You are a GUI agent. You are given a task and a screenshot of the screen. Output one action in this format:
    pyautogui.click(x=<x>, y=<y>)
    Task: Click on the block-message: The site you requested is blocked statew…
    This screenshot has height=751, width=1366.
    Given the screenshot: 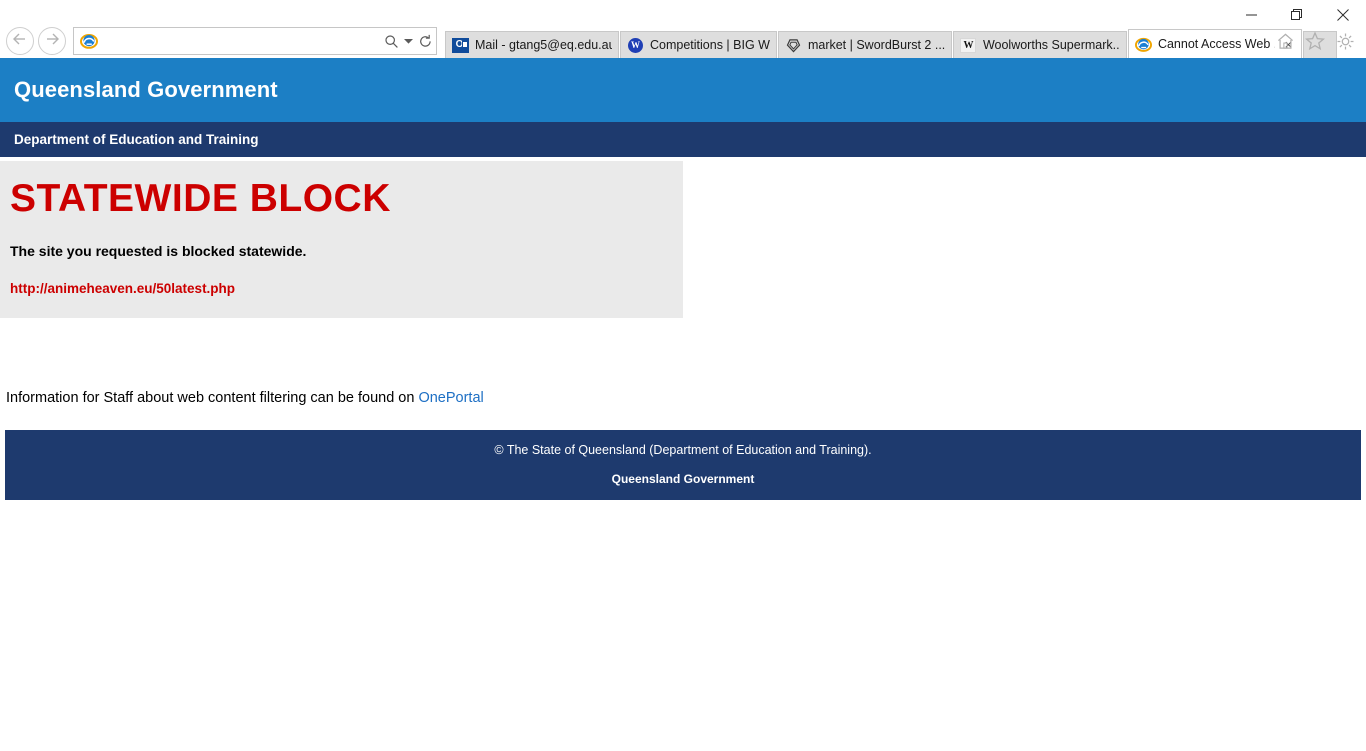 What is the action you would take?
    pyautogui.click(x=158, y=251)
    